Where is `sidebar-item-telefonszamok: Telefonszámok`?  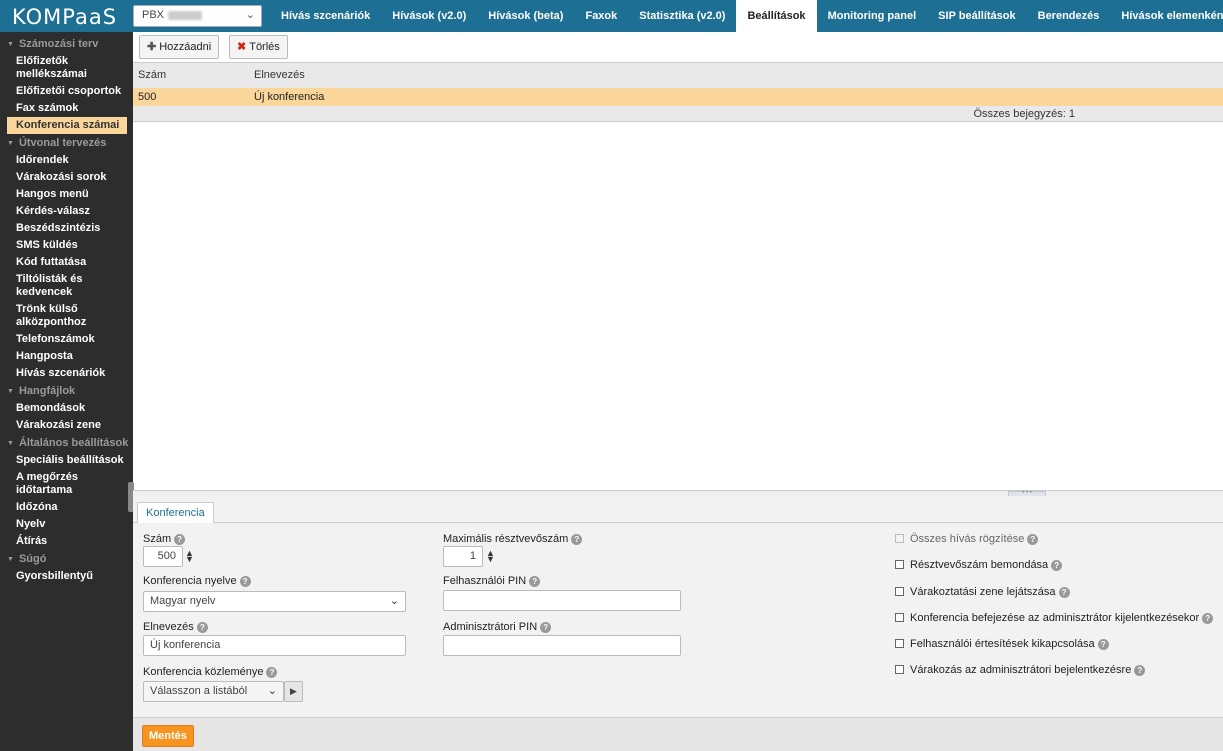 sidebar-item-telefonszamok: Telefonszámok is located at coordinates (66, 339).